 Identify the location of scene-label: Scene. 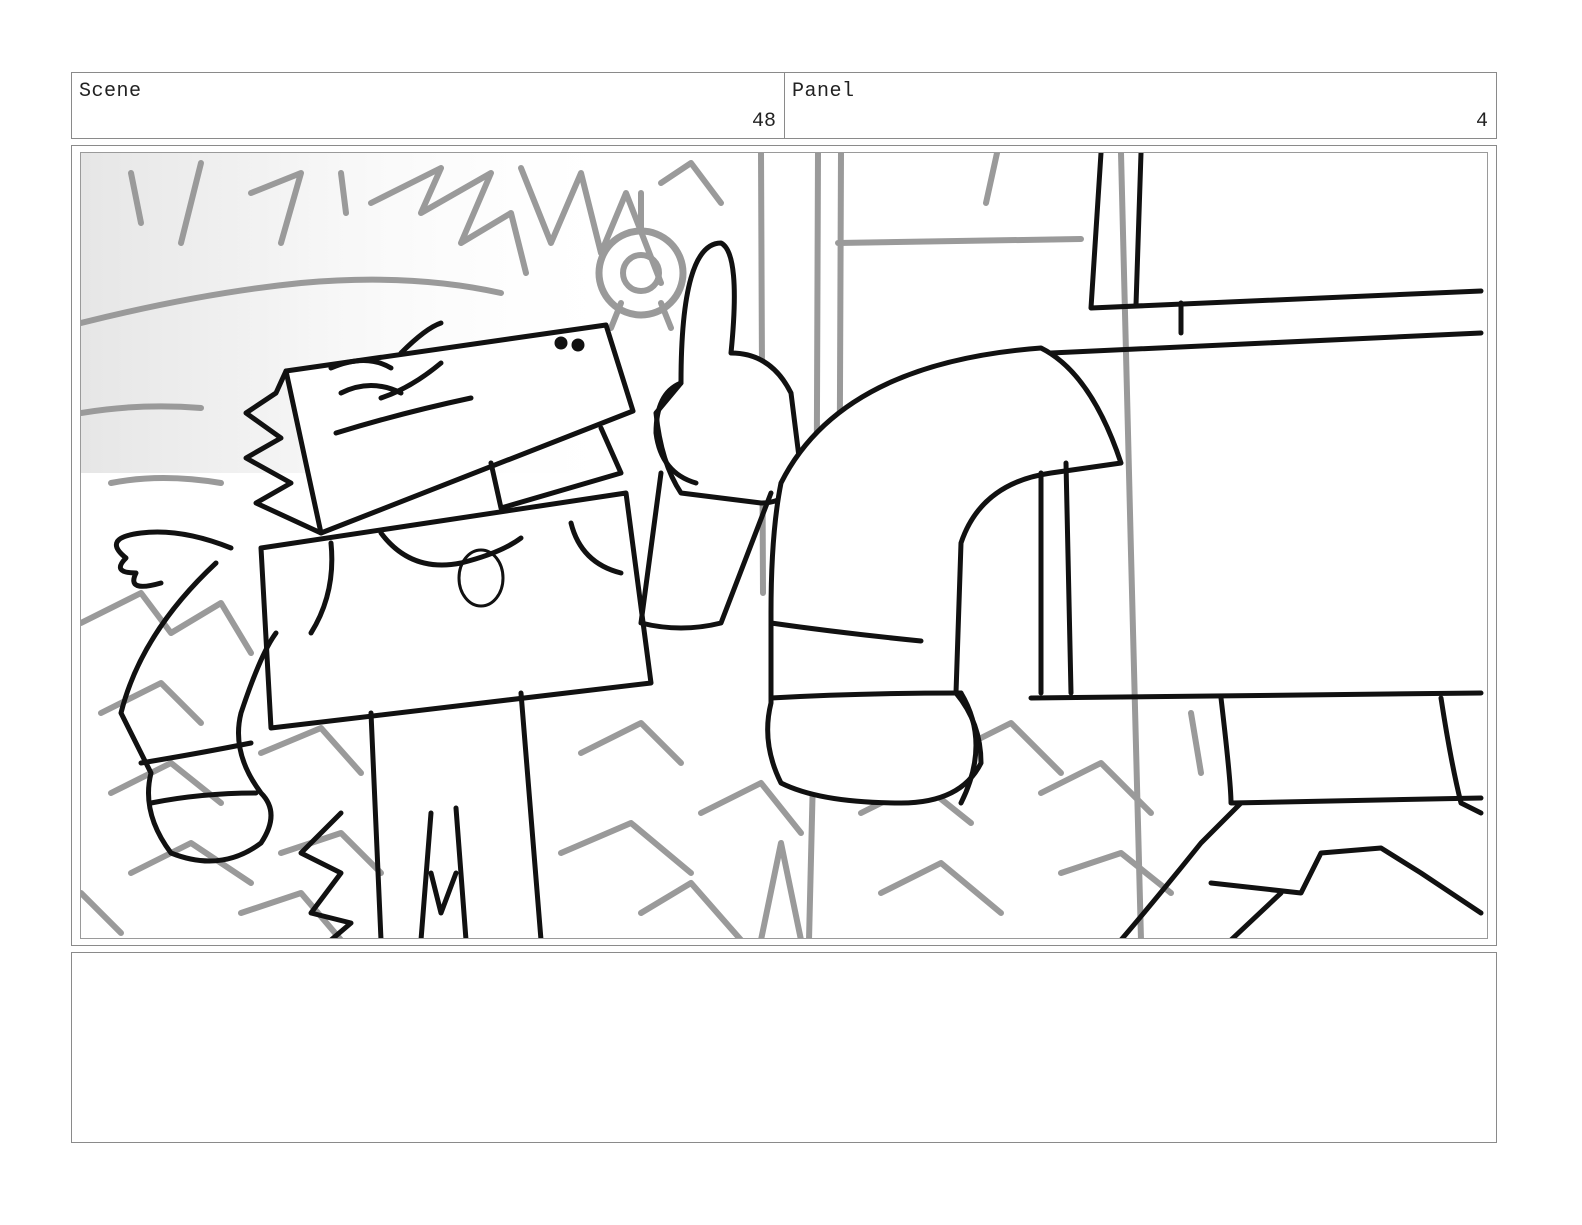
(110, 91).